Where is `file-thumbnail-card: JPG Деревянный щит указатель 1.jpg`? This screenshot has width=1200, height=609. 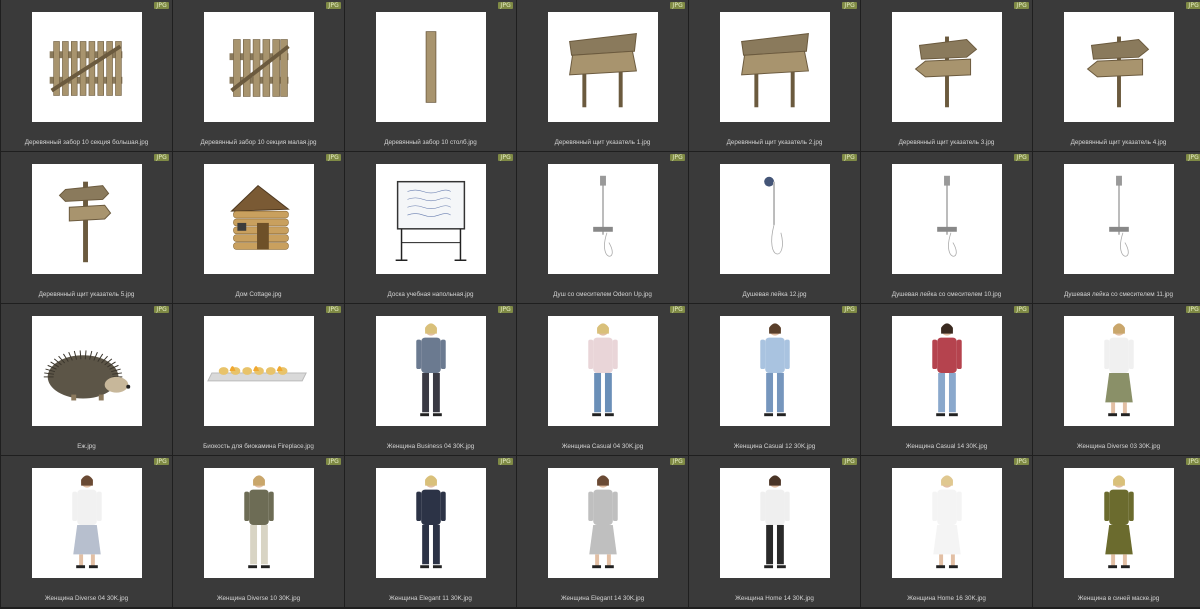
file-thumbnail-card: JPG Деревянный щит указатель 1.jpg is located at coordinates (602, 75).